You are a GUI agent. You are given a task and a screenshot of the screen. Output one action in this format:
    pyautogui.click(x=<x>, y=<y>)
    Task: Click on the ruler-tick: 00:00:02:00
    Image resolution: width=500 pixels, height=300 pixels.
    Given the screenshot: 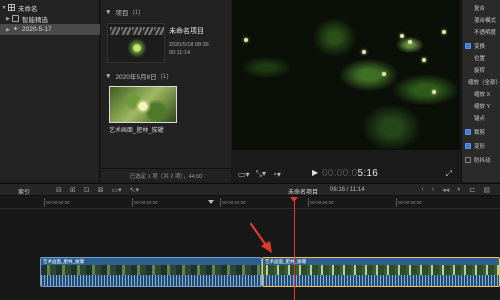 What is the action you would take?
    pyautogui.click(x=145, y=202)
    